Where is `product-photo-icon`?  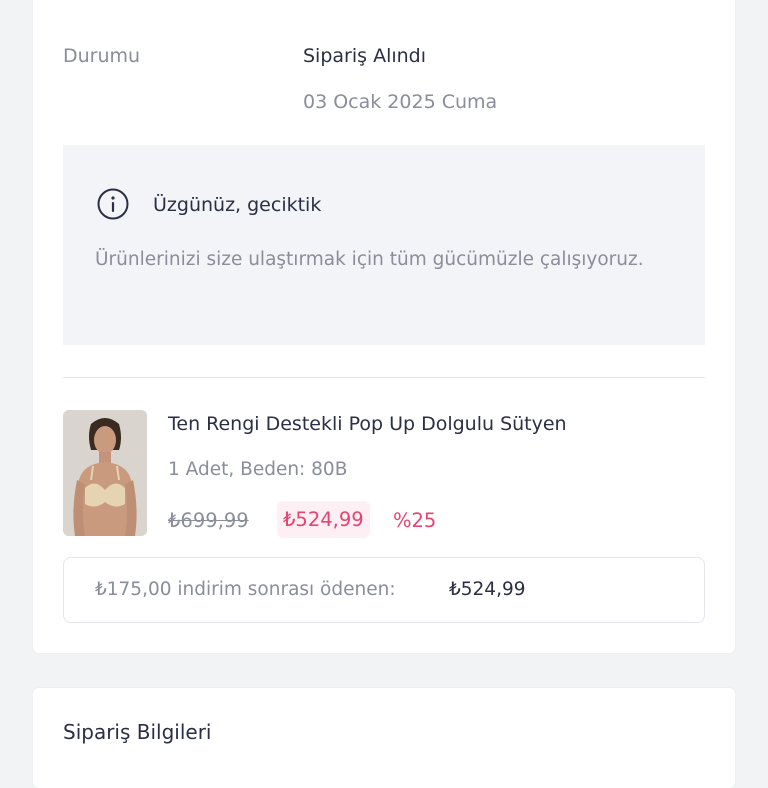
product-photo-icon is located at coordinates (105, 473).